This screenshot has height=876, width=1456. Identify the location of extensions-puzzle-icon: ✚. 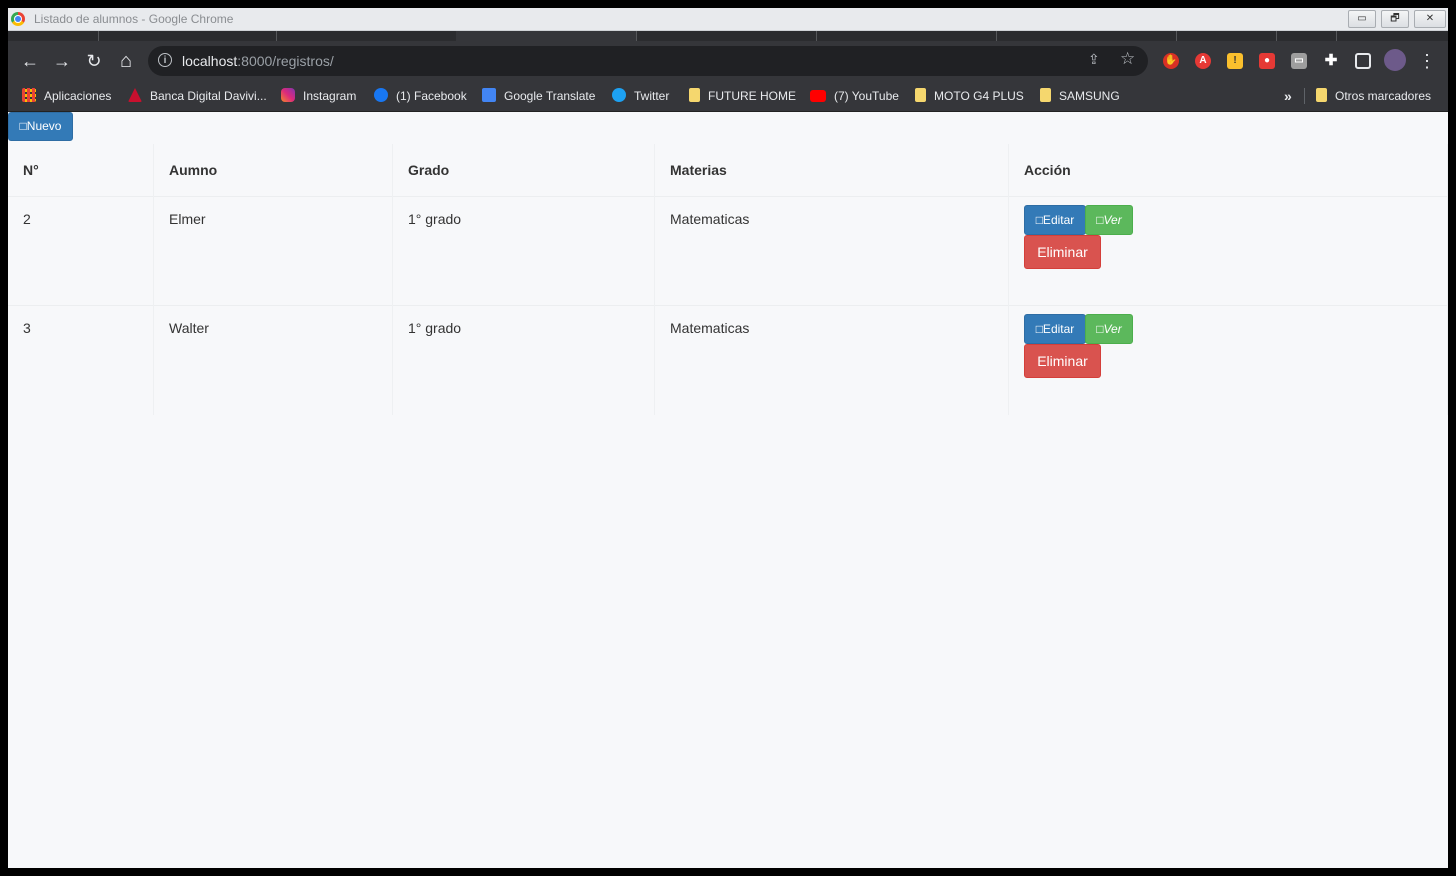
(1331, 61).